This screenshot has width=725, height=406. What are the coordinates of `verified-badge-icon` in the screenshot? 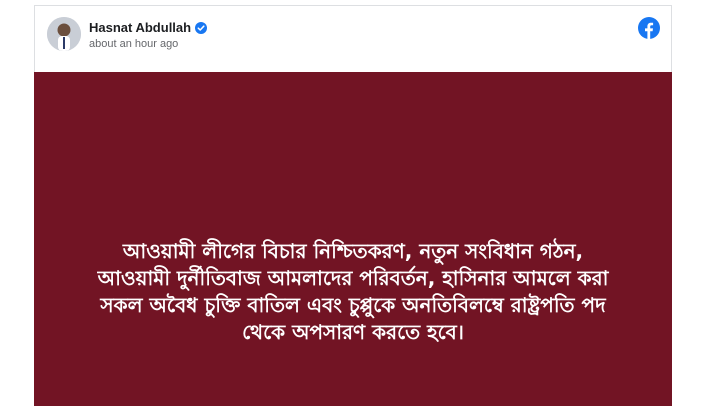 It's located at (201, 27).